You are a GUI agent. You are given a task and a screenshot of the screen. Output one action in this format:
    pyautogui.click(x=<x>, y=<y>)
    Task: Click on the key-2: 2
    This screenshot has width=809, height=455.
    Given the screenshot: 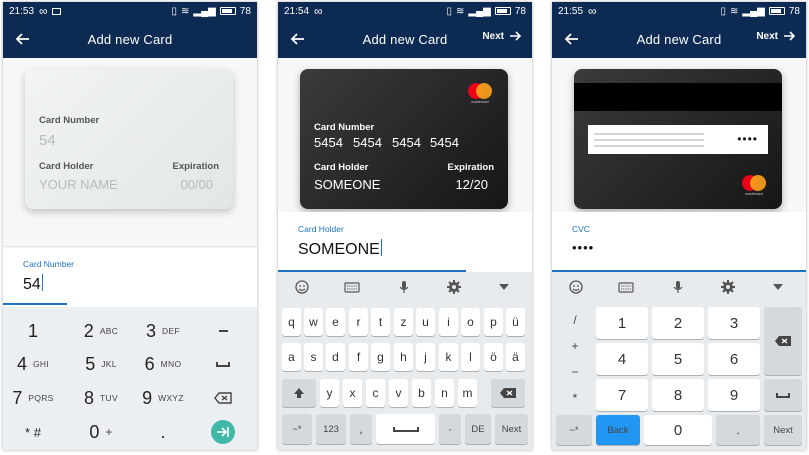 What is the action you would take?
    pyautogui.click(x=678, y=323)
    